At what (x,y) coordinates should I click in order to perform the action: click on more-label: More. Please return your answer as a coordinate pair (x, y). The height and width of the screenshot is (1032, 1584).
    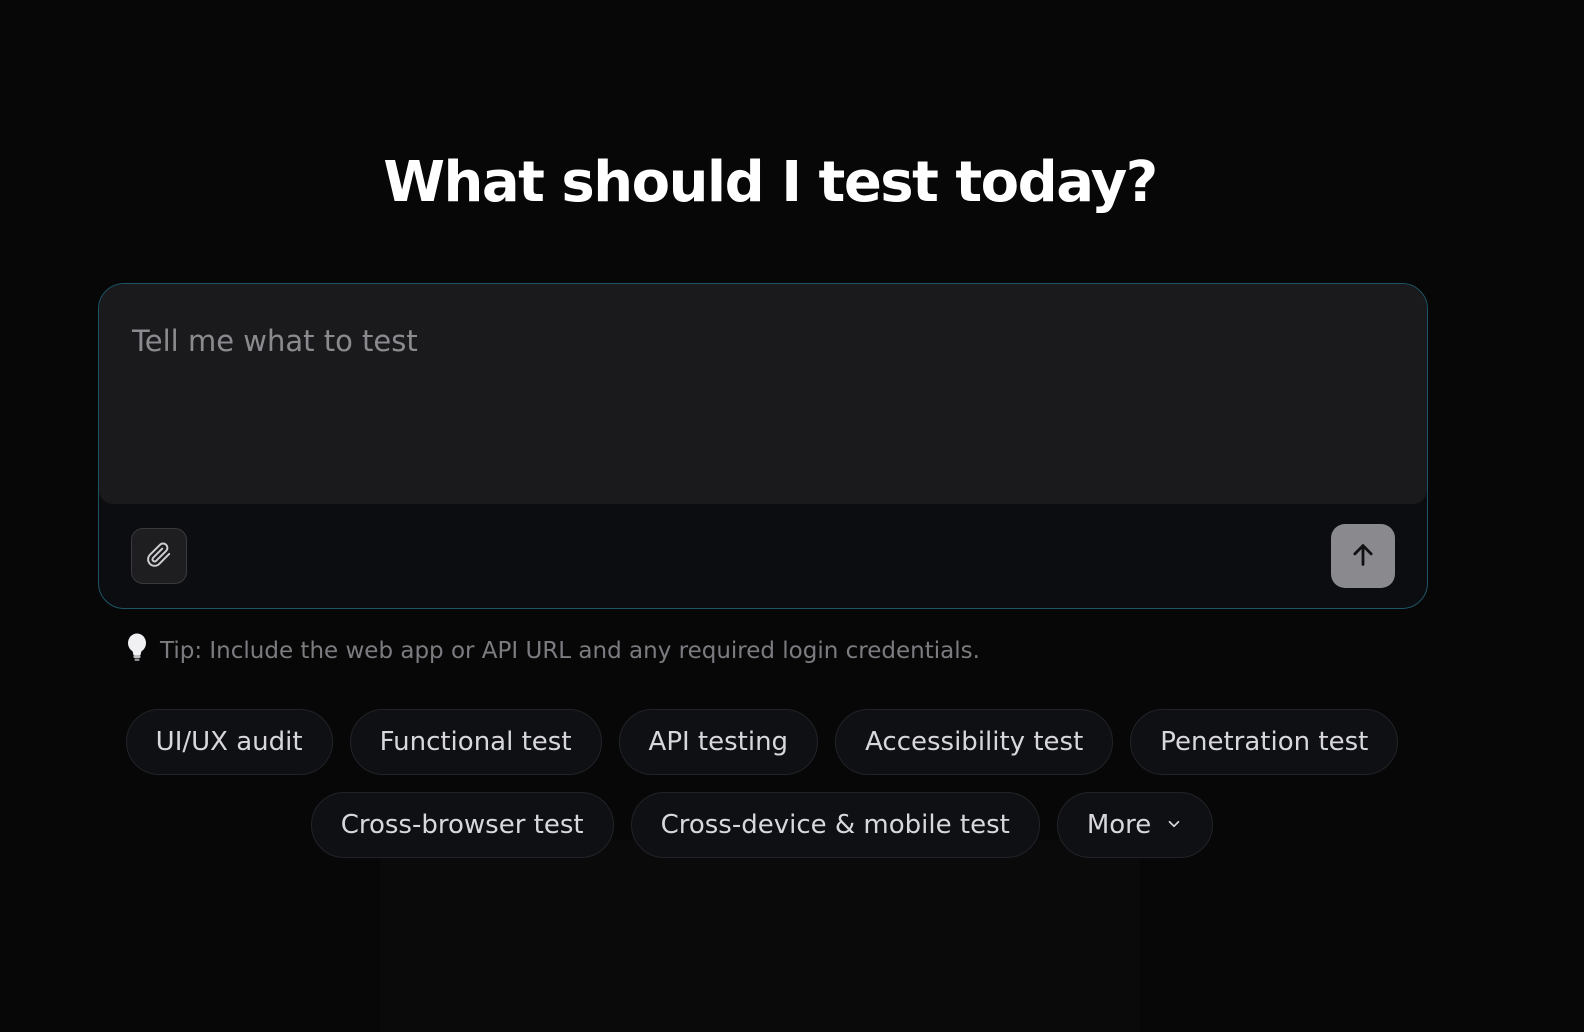
    Looking at the image, I should click on (1119, 825).